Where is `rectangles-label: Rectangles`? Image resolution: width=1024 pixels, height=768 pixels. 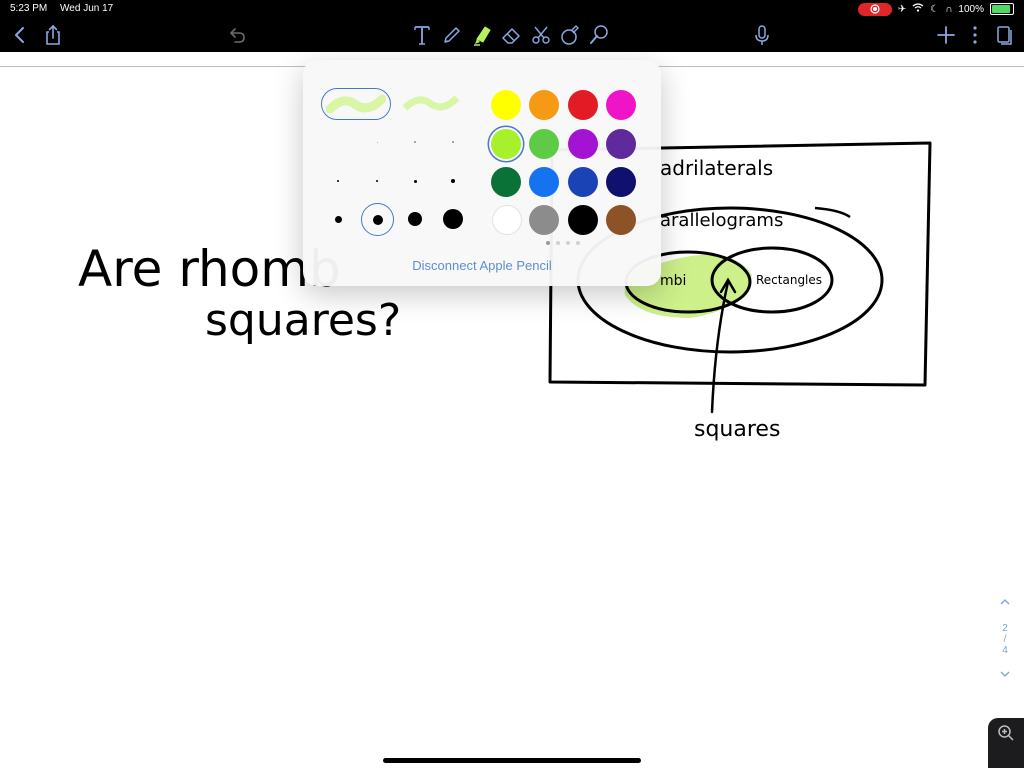
rectangles-label: Rectangles is located at coordinates (789, 280).